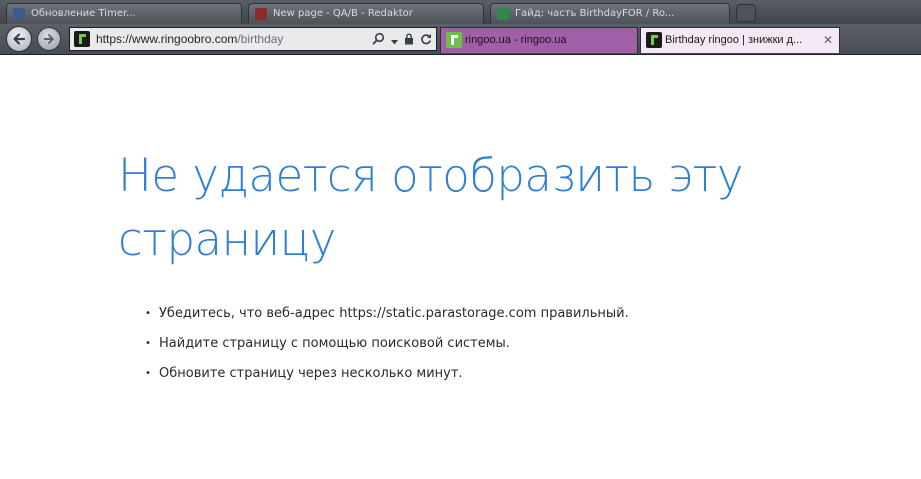 The image size is (921, 479). I want to click on back-arrow-icon, so click(19, 39).